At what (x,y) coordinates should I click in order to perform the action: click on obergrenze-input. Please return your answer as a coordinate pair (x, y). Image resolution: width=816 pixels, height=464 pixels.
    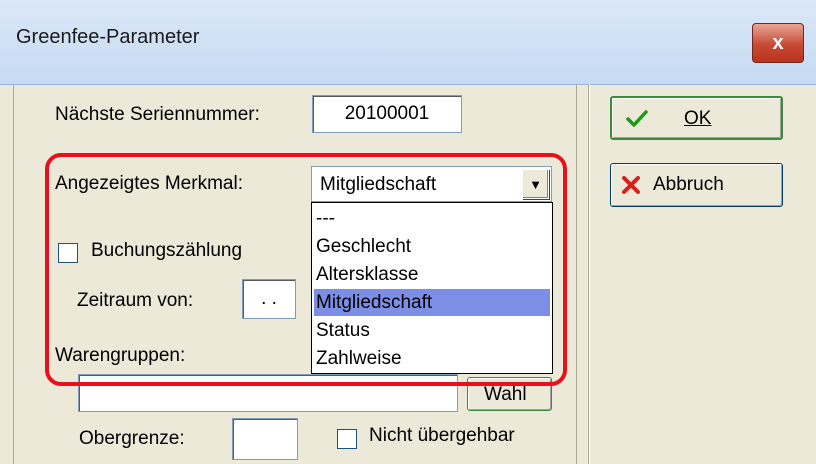
    Looking at the image, I should click on (265, 439).